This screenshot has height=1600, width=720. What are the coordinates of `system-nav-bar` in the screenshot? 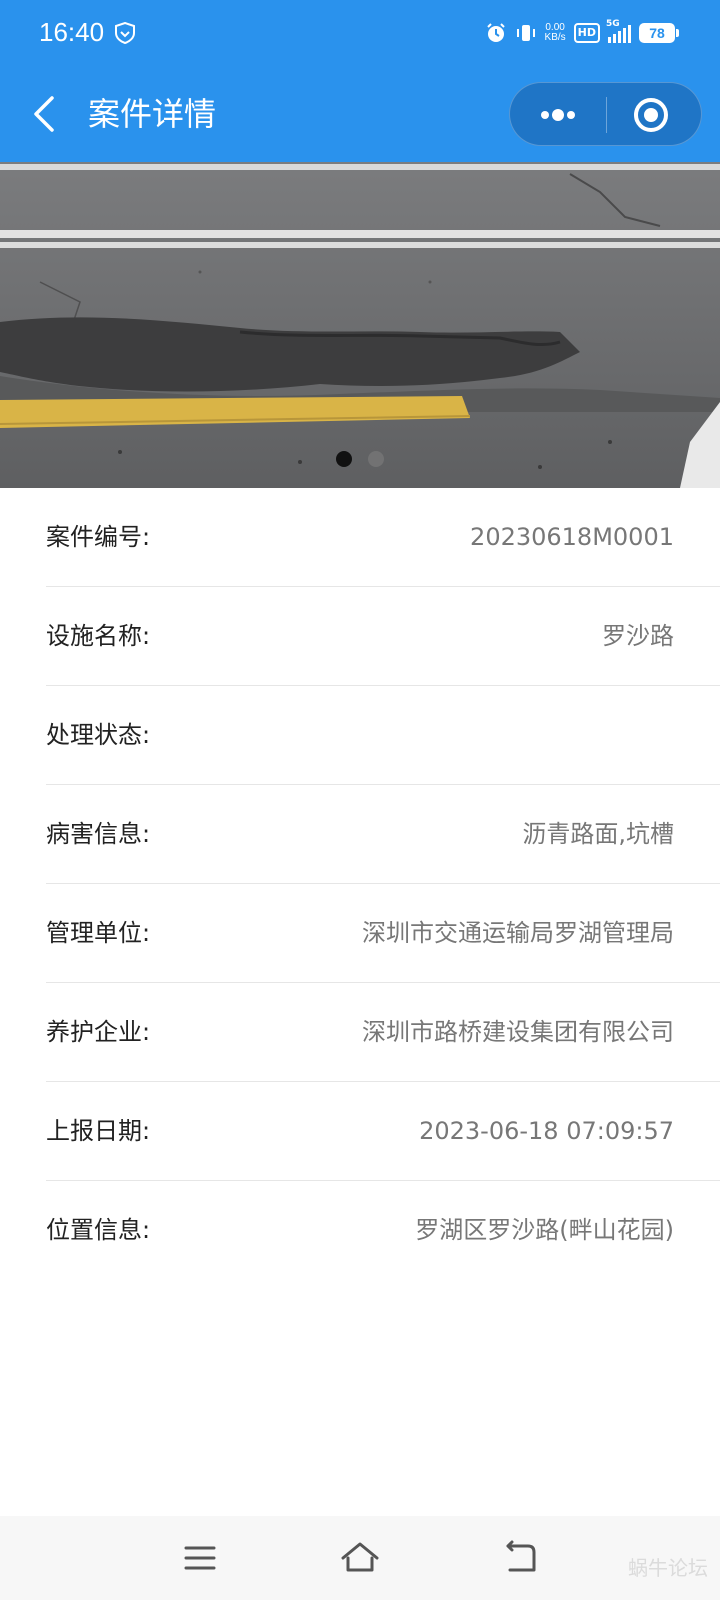 It's located at (360, 1558).